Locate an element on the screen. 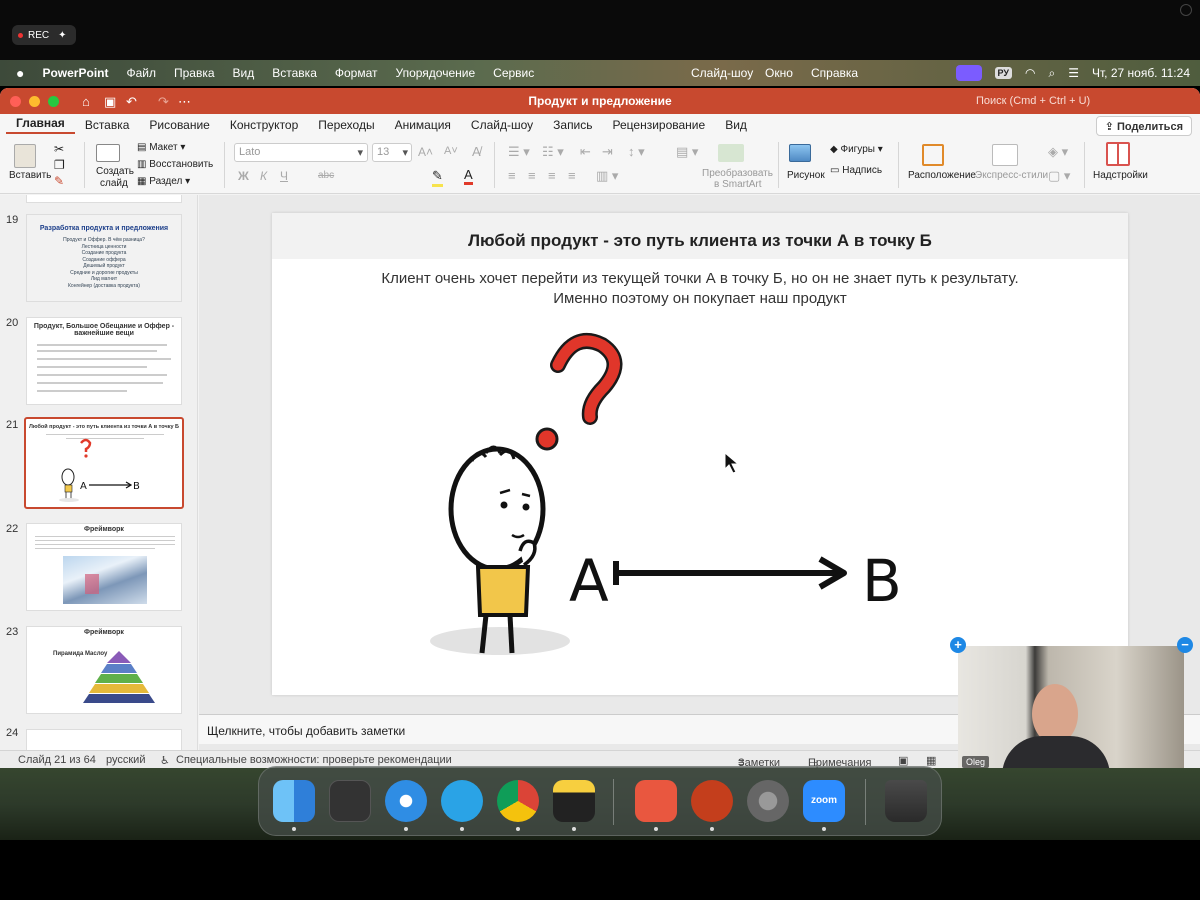 This screenshot has width=1200, height=900. columns-icon: ▥ ▾ is located at coordinates (607, 176).